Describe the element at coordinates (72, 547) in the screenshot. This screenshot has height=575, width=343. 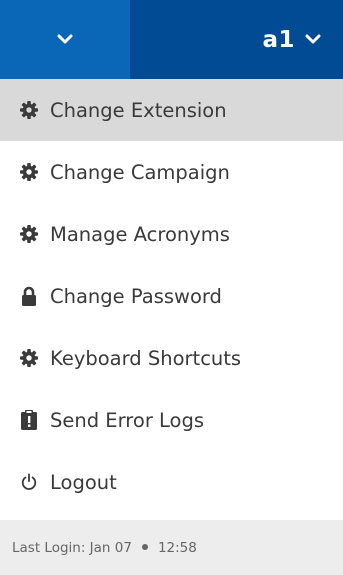
I see `last-login-text: Last Login: Jan 07` at that location.